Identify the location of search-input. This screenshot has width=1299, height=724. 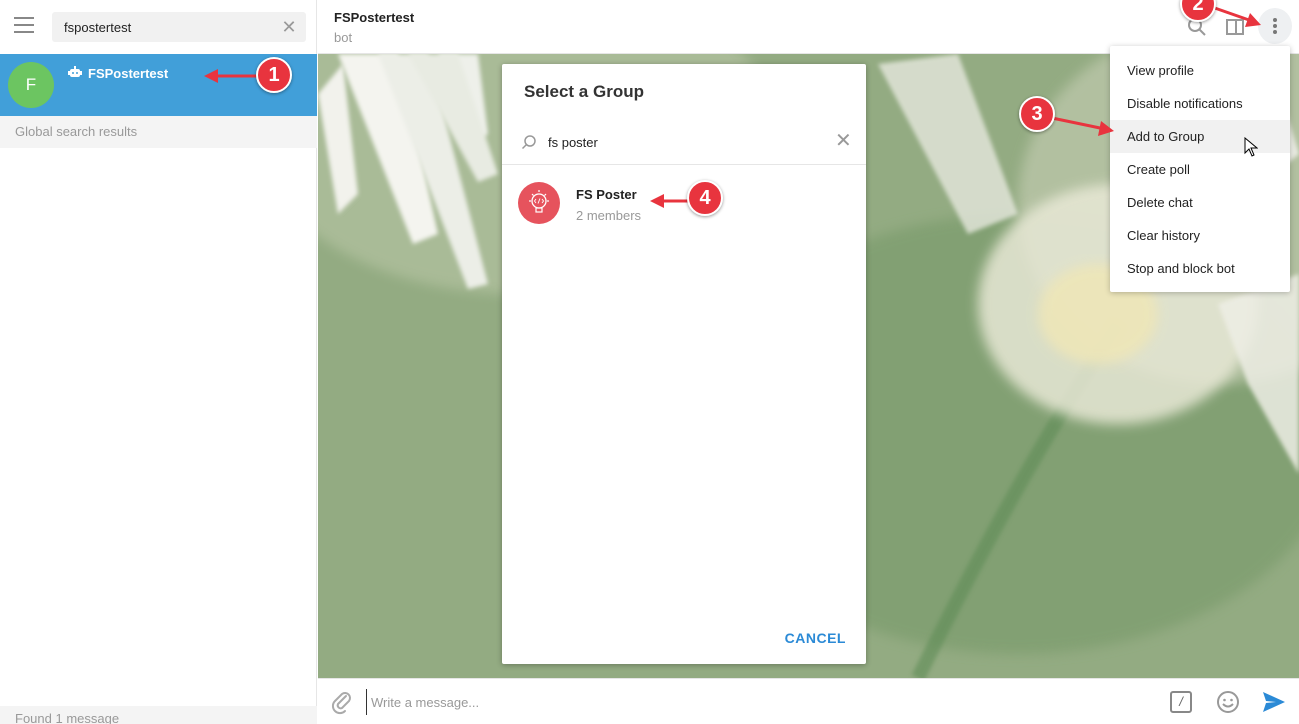
(169, 27).